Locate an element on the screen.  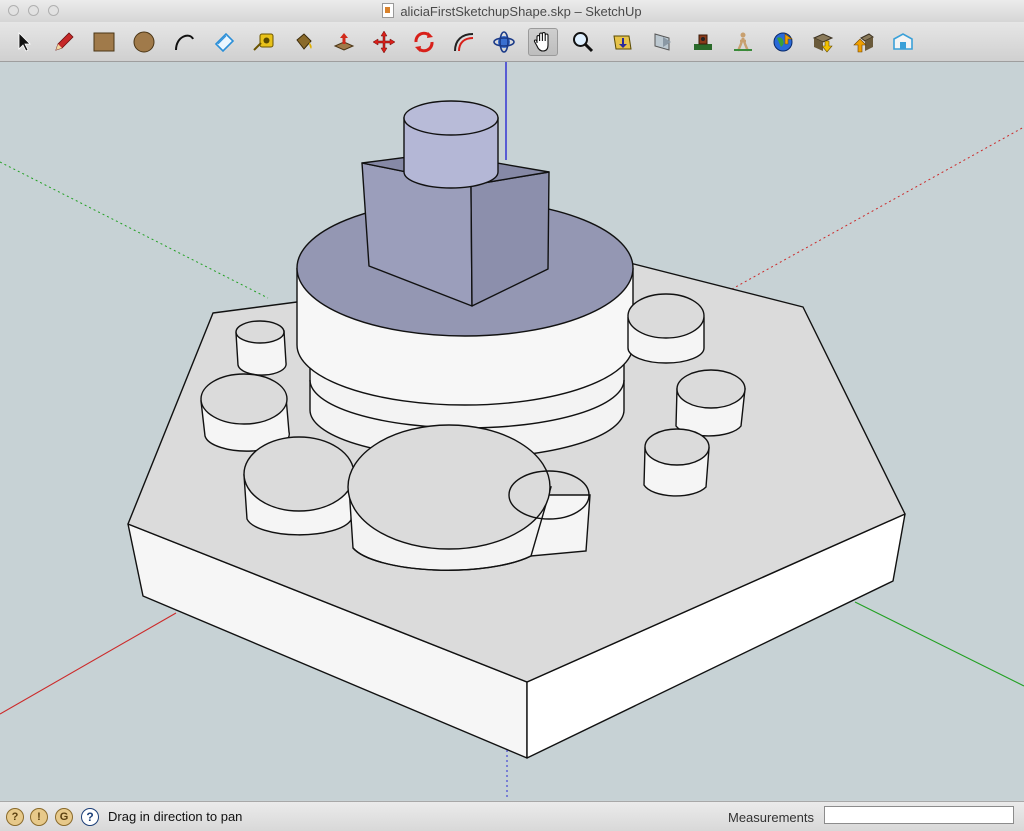
toolbar is located at coordinates (512, 42).